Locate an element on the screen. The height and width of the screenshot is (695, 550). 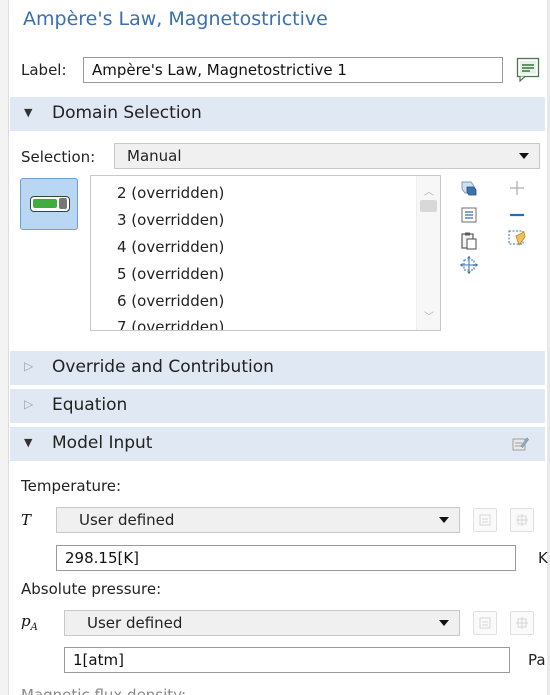
selection-label: Selection: is located at coordinates (58, 157).